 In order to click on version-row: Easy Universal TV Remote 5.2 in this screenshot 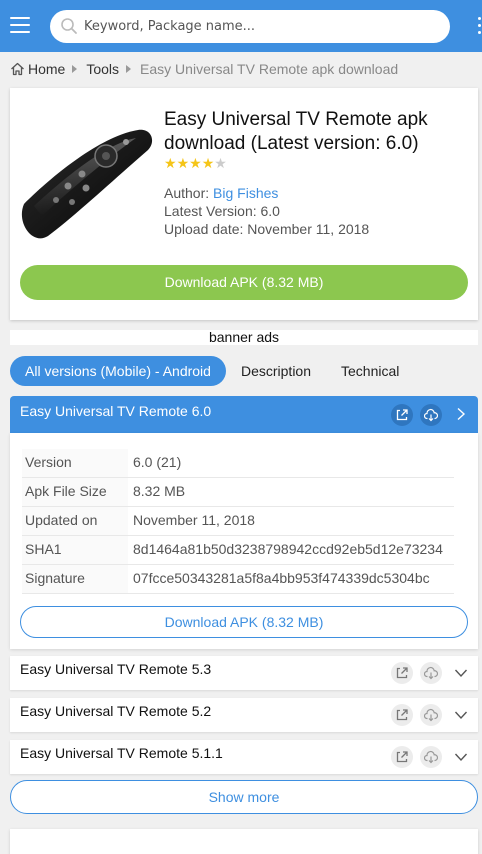, I will do `click(244, 715)`.